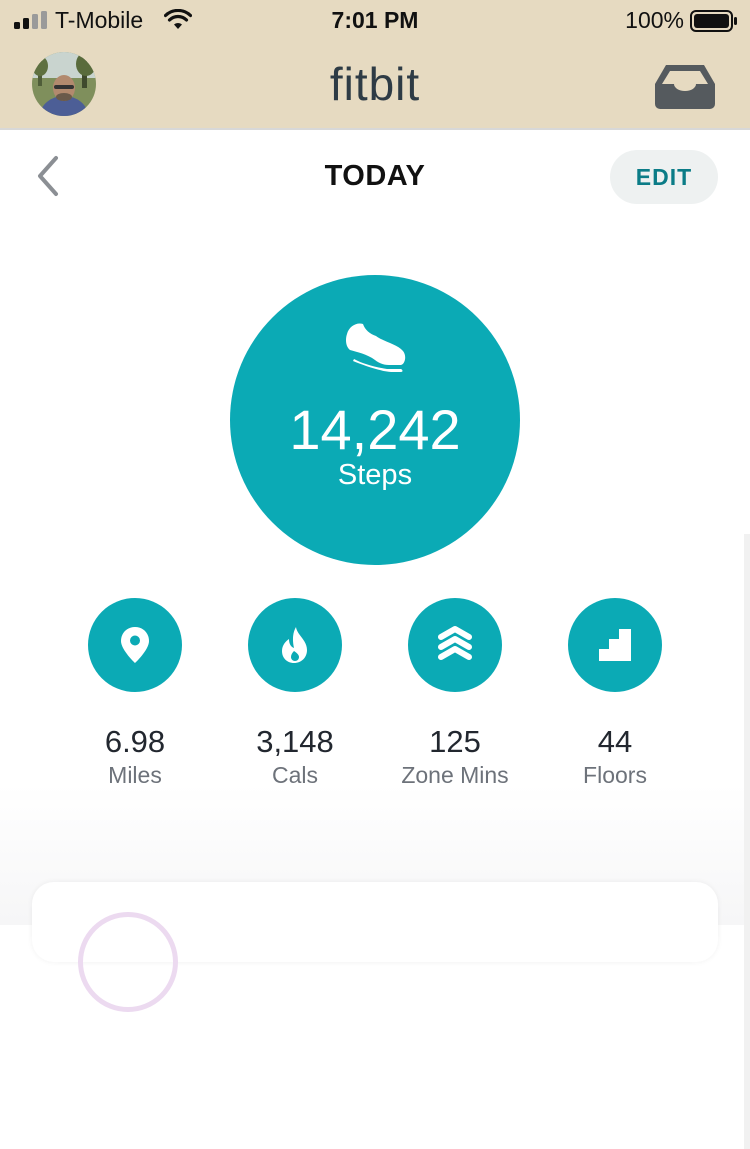 Image resolution: width=750 pixels, height=1149 pixels. Describe the element at coordinates (376, 347) in the screenshot. I see `shoe-icon` at that location.